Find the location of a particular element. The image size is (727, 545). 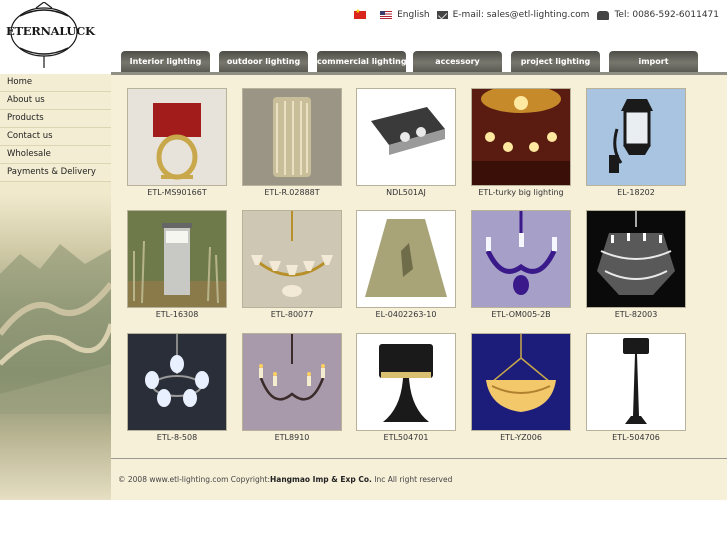

product-name: EL-18202 is located at coordinates (636, 192).